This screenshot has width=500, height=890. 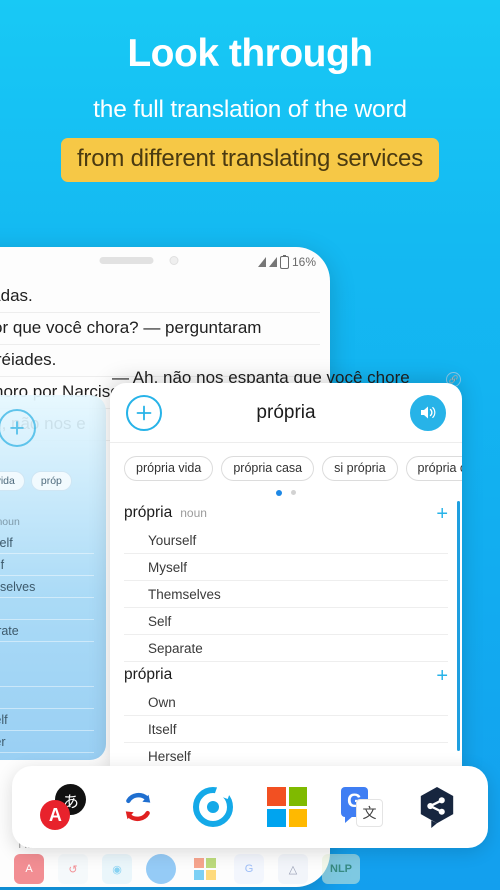 I want to click on list-item: Herself, so click(x=47, y=720).